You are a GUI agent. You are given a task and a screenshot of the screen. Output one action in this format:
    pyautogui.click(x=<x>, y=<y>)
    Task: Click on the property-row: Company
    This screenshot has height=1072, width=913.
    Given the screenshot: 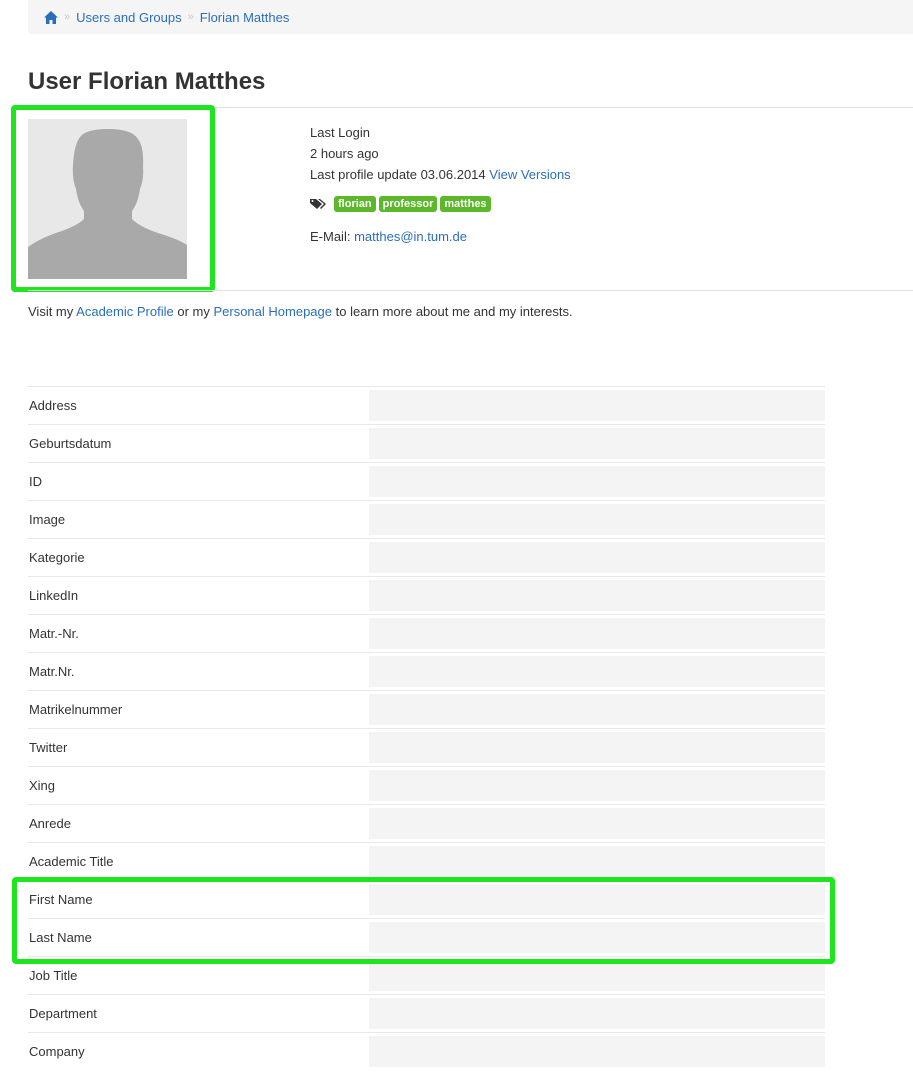 What is the action you would take?
    pyautogui.click(x=426, y=1051)
    